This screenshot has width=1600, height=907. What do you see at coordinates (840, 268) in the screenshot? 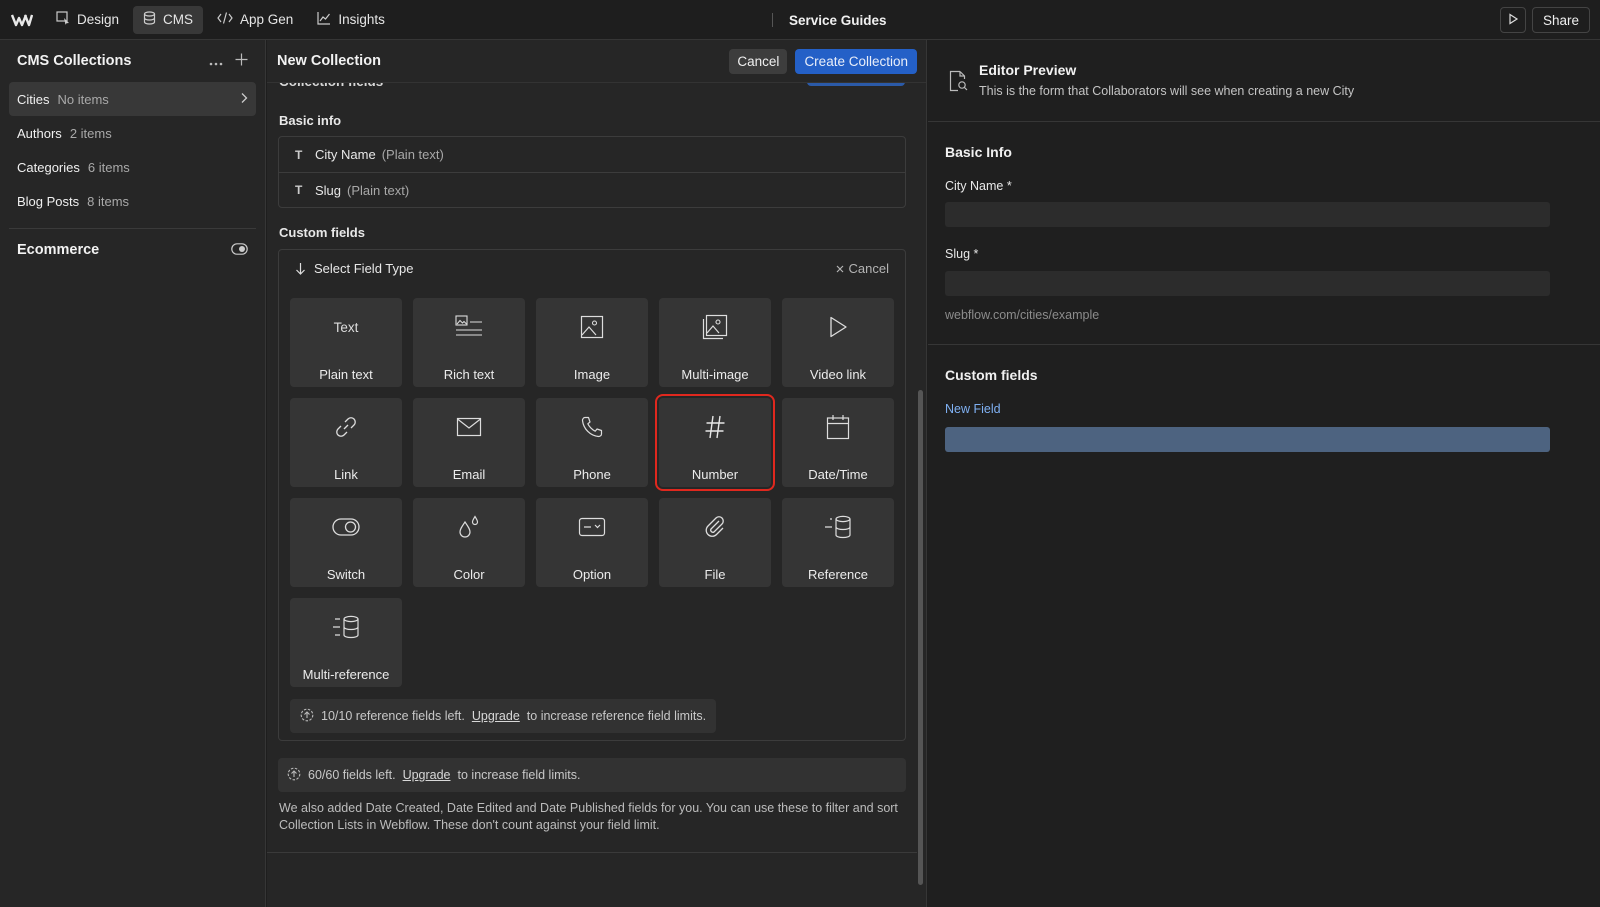
I see `close-icon` at bounding box center [840, 268].